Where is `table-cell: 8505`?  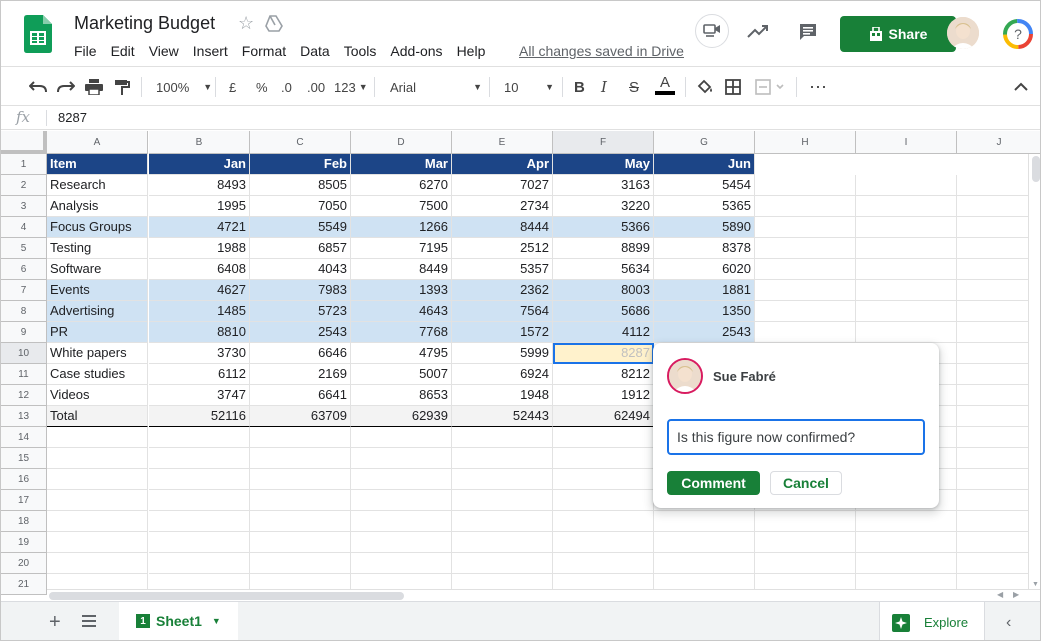 table-cell: 8505 is located at coordinates (300, 185).